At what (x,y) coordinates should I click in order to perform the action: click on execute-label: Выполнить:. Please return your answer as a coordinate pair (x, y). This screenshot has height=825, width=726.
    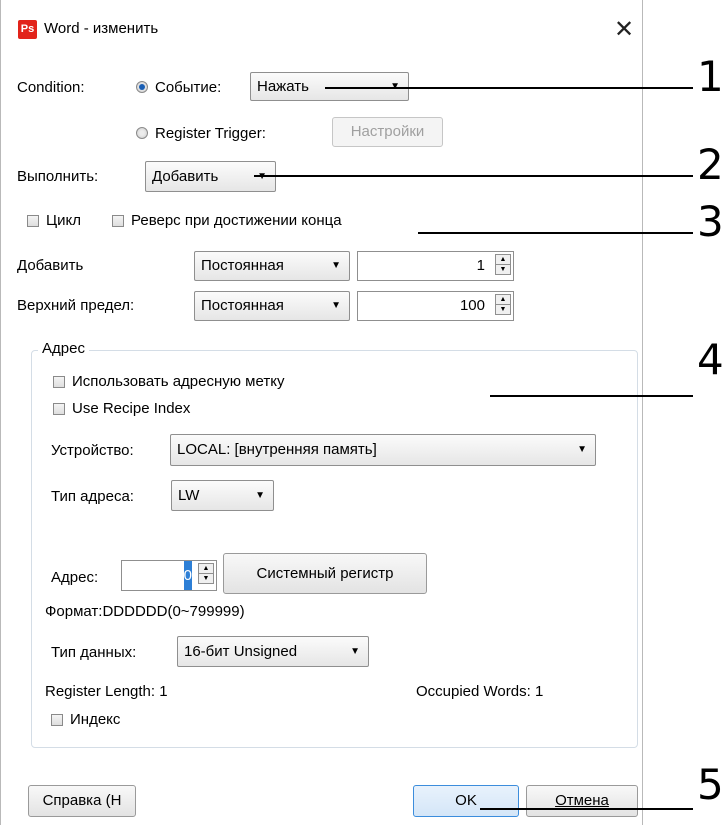
    Looking at the image, I should click on (58, 176).